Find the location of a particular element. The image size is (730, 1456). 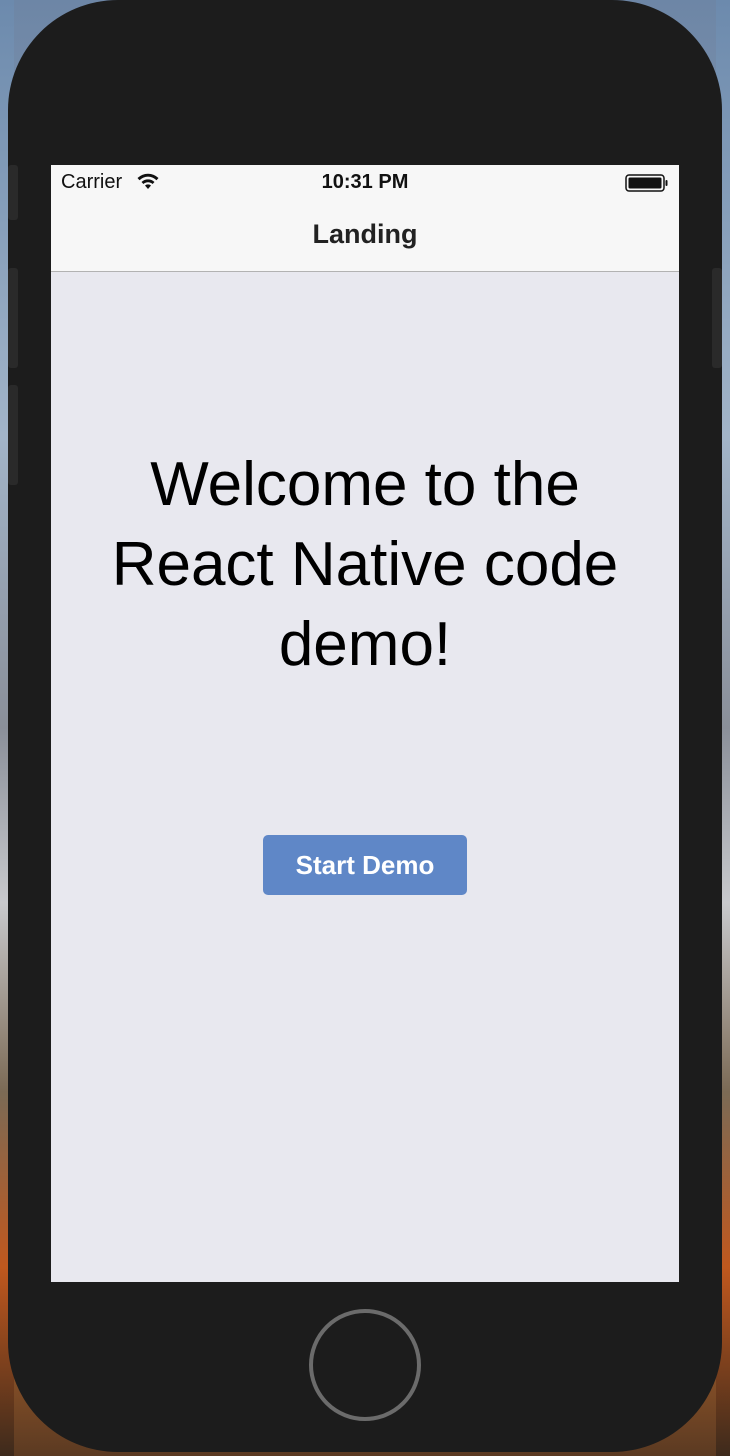

status-bar: Carrier 10:31 PM is located at coordinates (365, 183).